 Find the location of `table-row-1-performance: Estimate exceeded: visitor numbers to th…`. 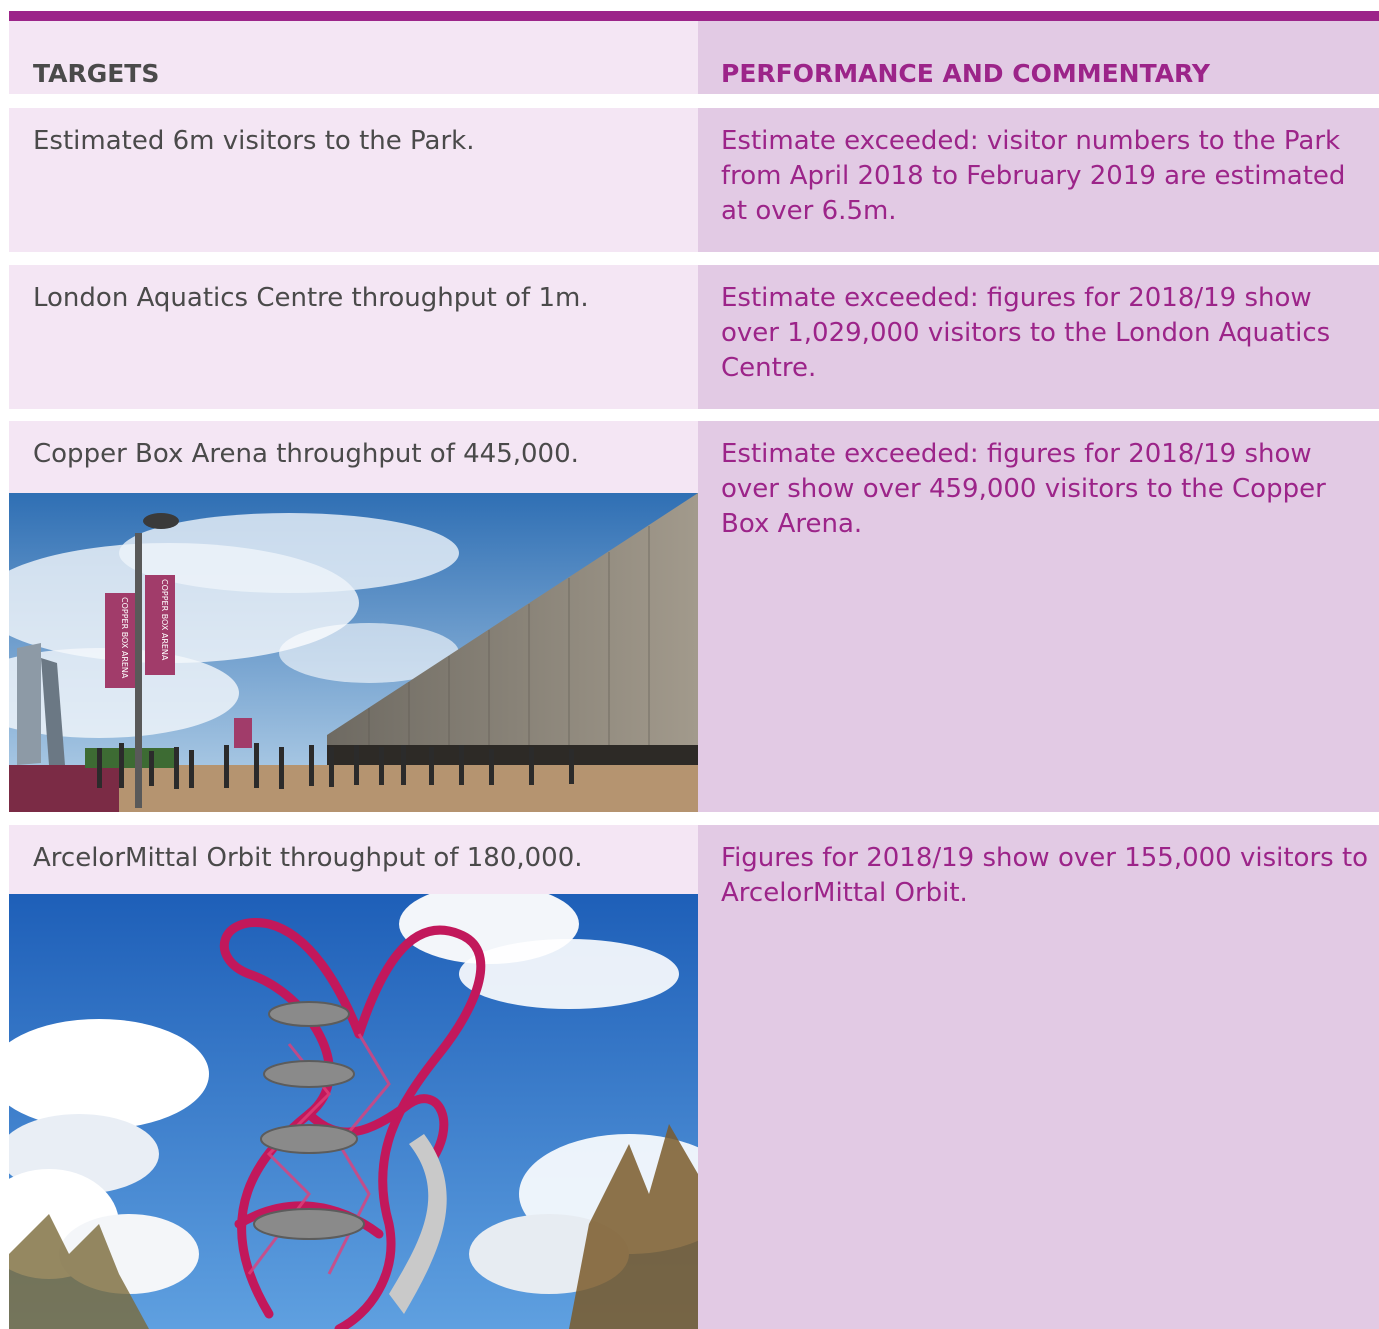

table-row-1-performance: Estimate exceeded: visitor numbers to th… is located at coordinates (1038, 180).